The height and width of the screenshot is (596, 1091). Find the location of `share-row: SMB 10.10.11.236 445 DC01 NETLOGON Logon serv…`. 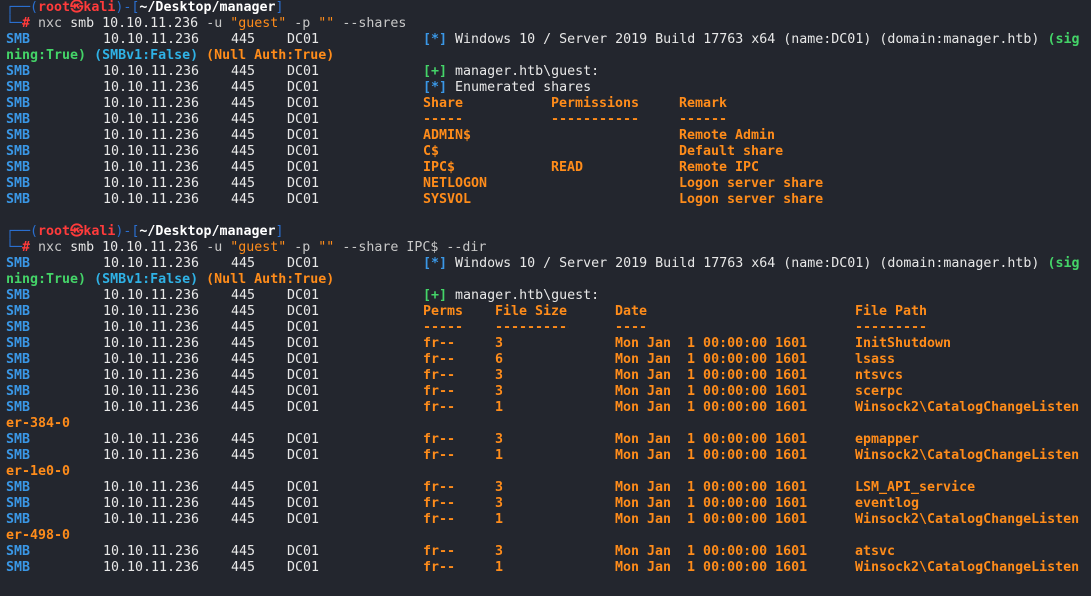

share-row: SMB 10.10.11.236 445 DC01 NETLOGON Logon serv… is located at coordinates (548, 184).